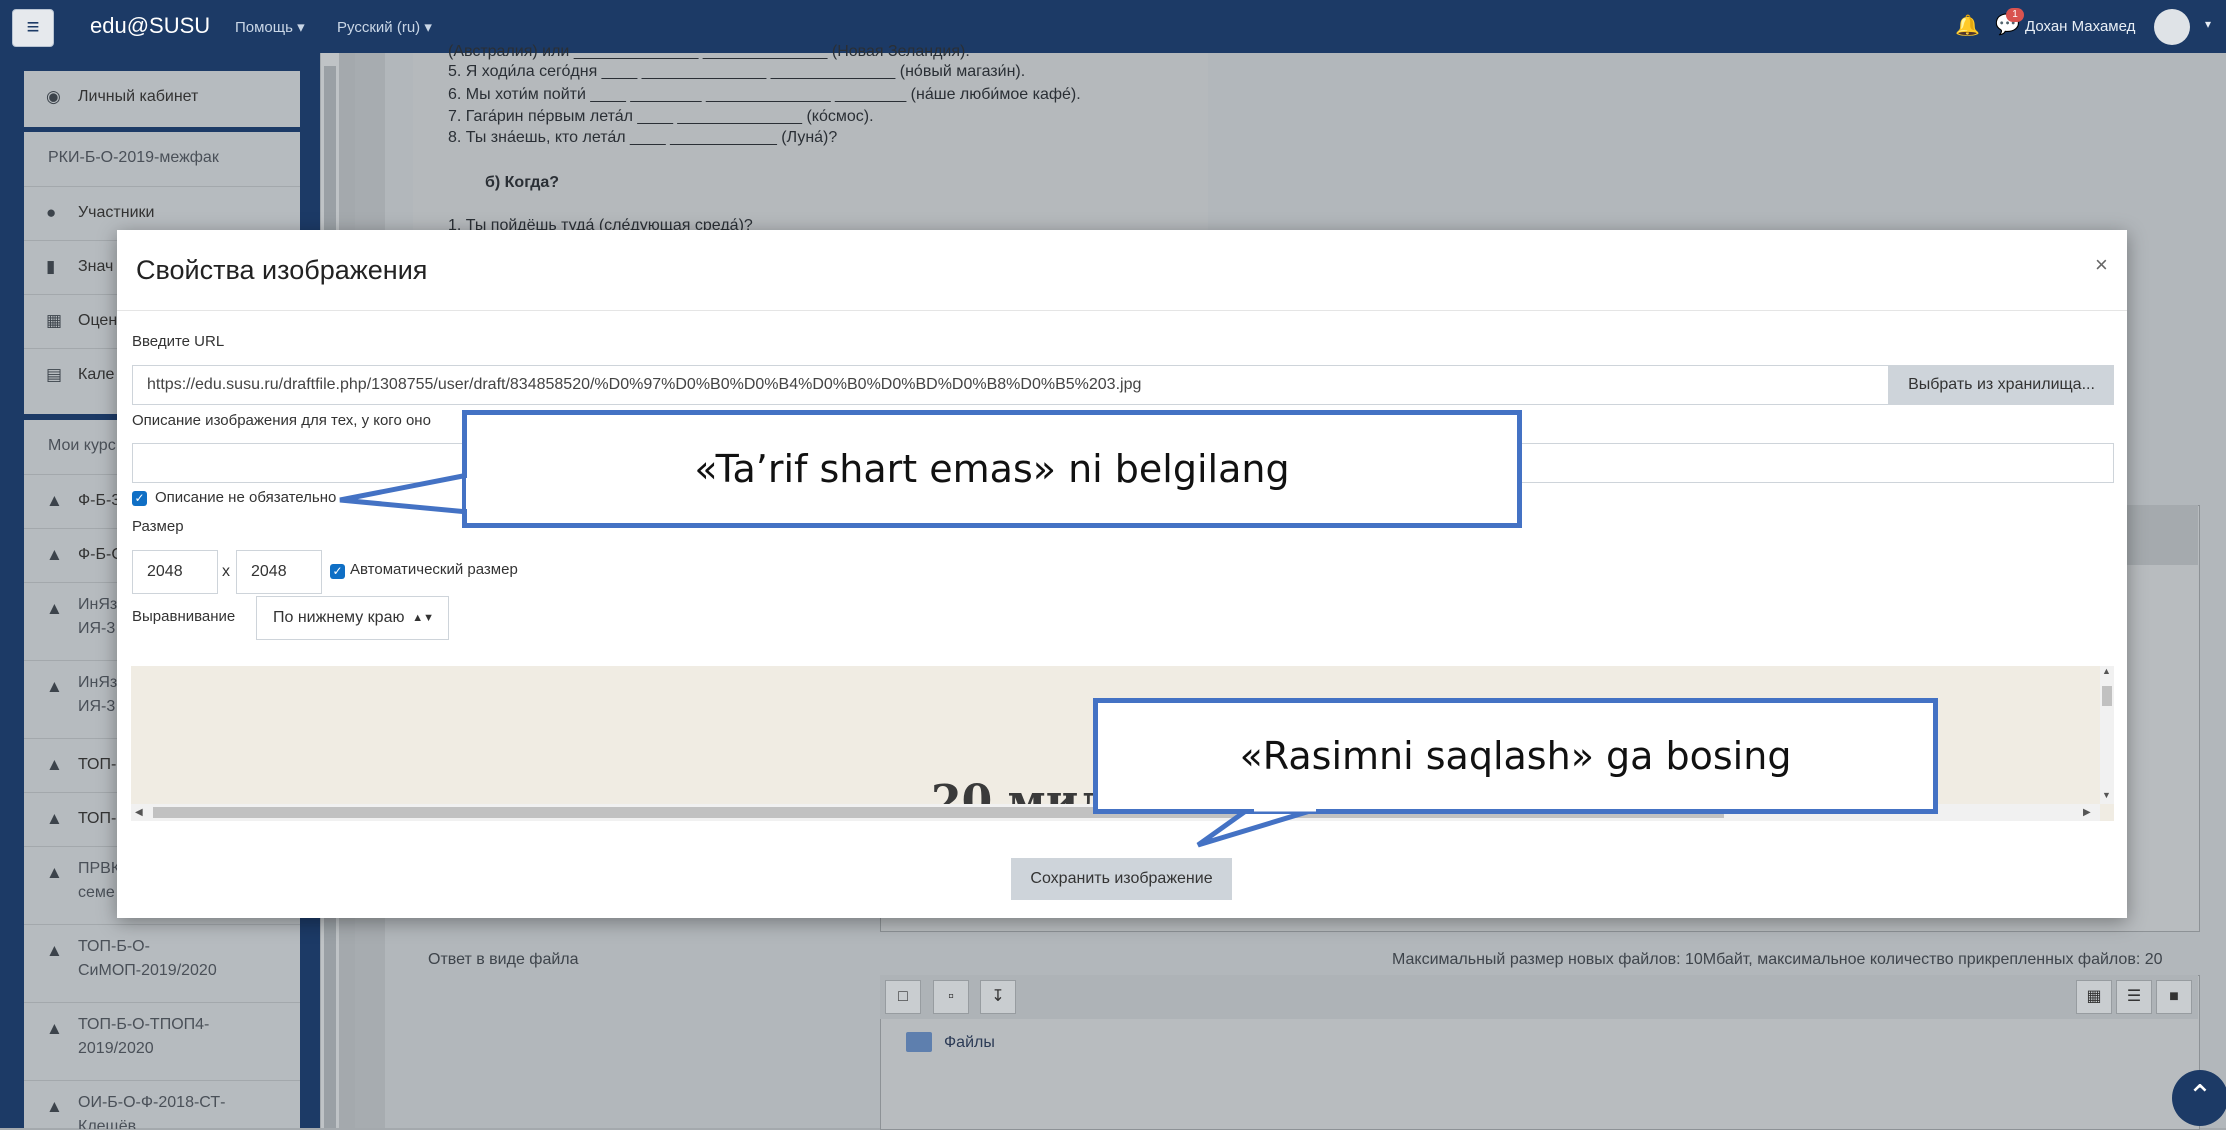  I want to click on dialog-header: Свойства изображения ×, so click(1122, 270).